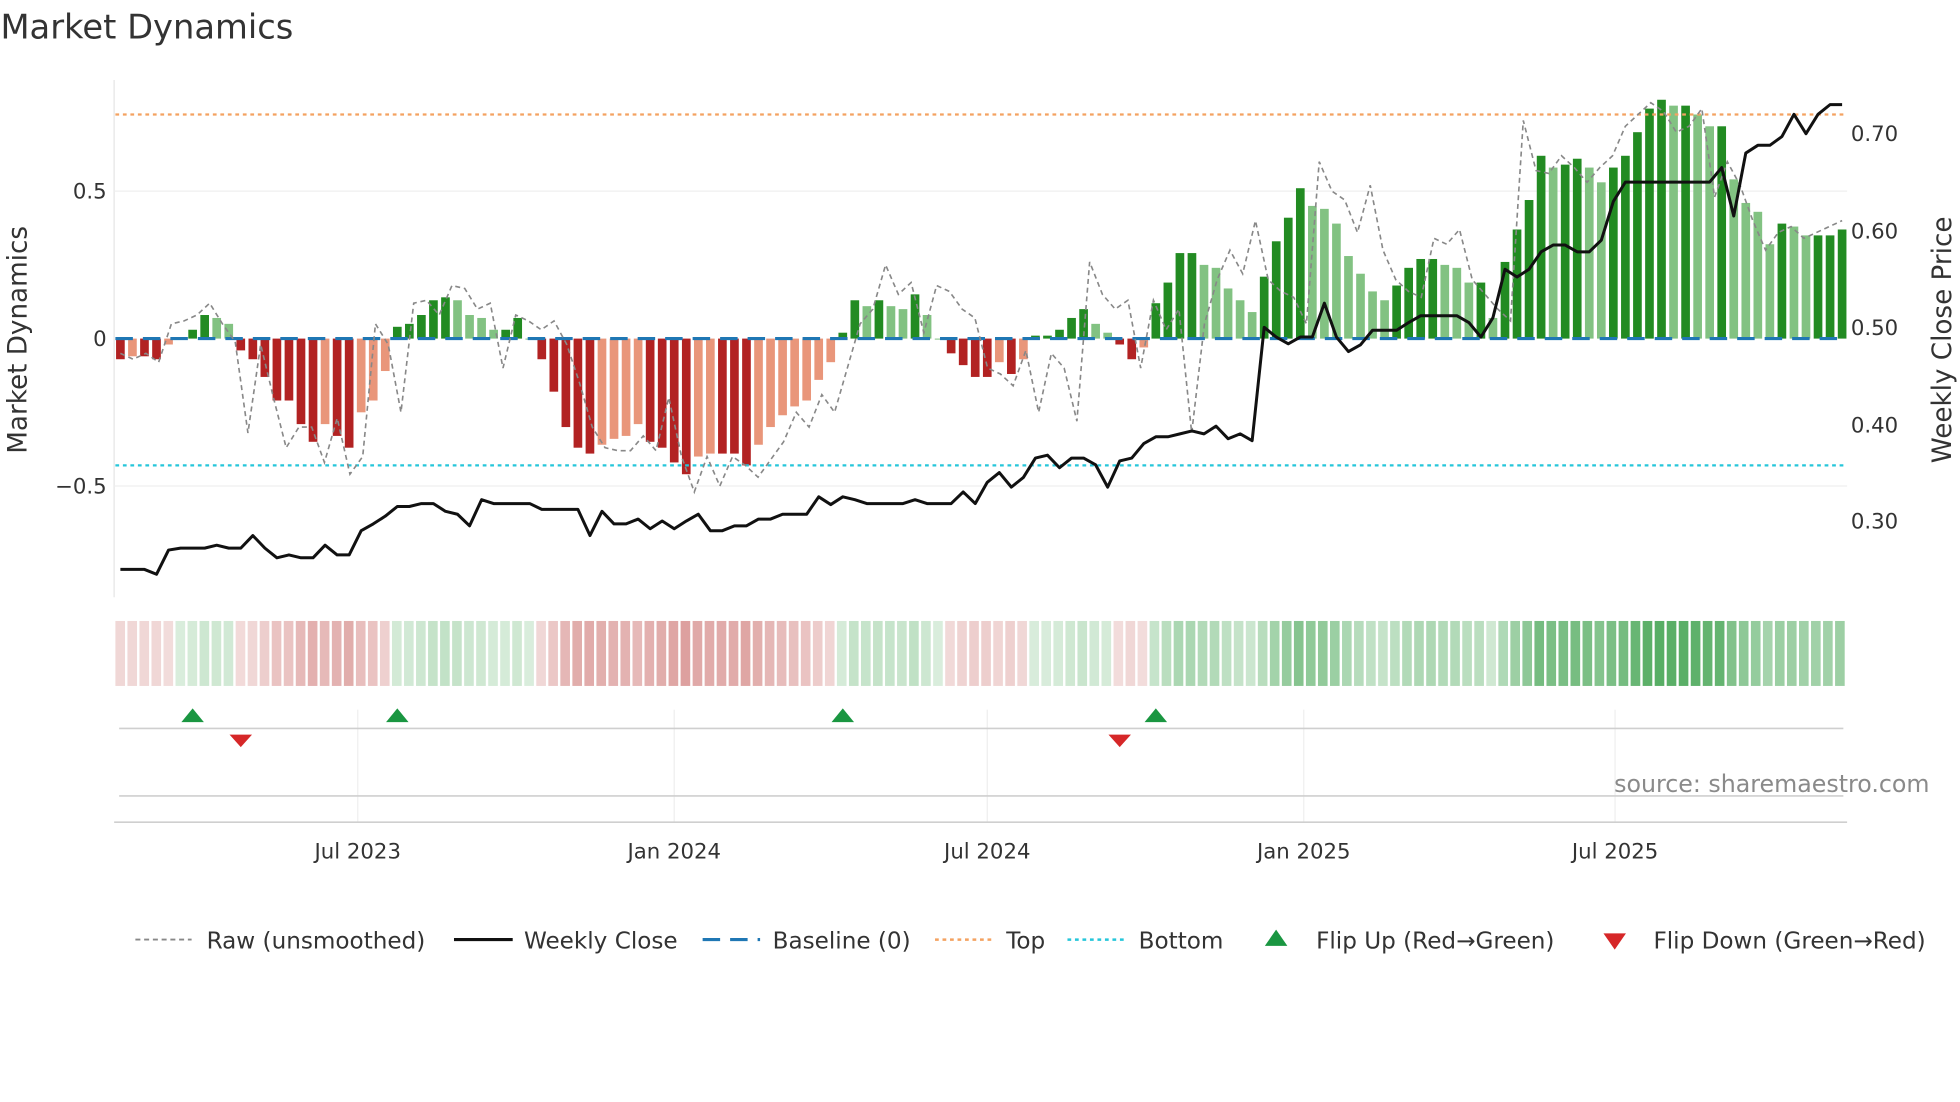  What do you see at coordinates (1614, 851) in the screenshot?
I see `x-tick-label: Jul 2025` at bounding box center [1614, 851].